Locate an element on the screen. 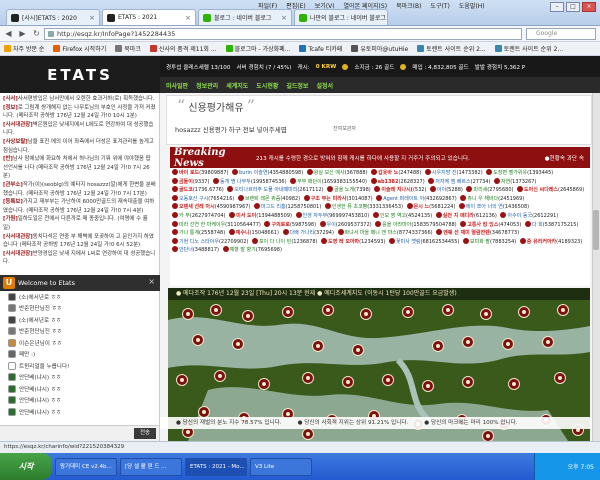  ranking-entry: 마리세(2795680) is located at coordinates (489, 189).